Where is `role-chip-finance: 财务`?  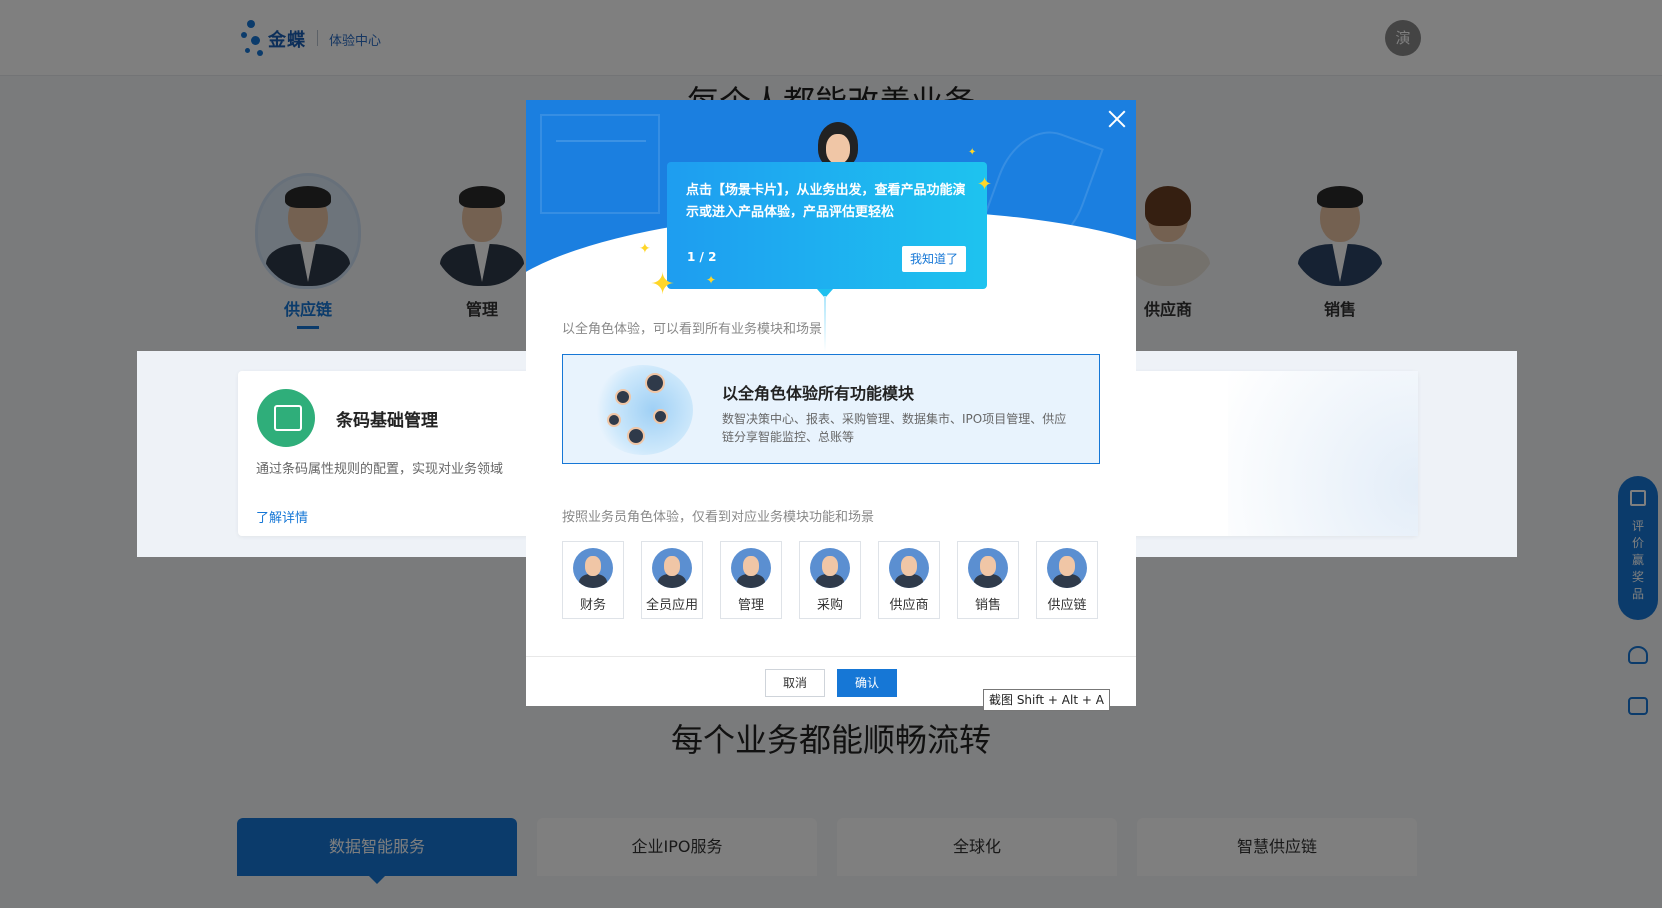 role-chip-finance: 财务 is located at coordinates (593, 580).